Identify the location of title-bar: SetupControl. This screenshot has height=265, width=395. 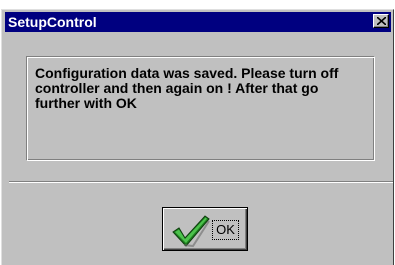
(198, 22).